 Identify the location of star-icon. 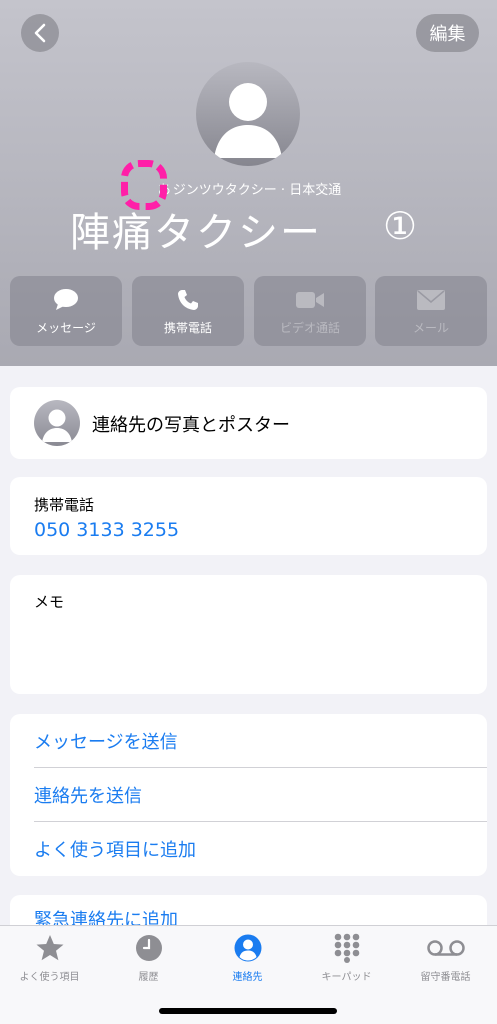
(50, 948).